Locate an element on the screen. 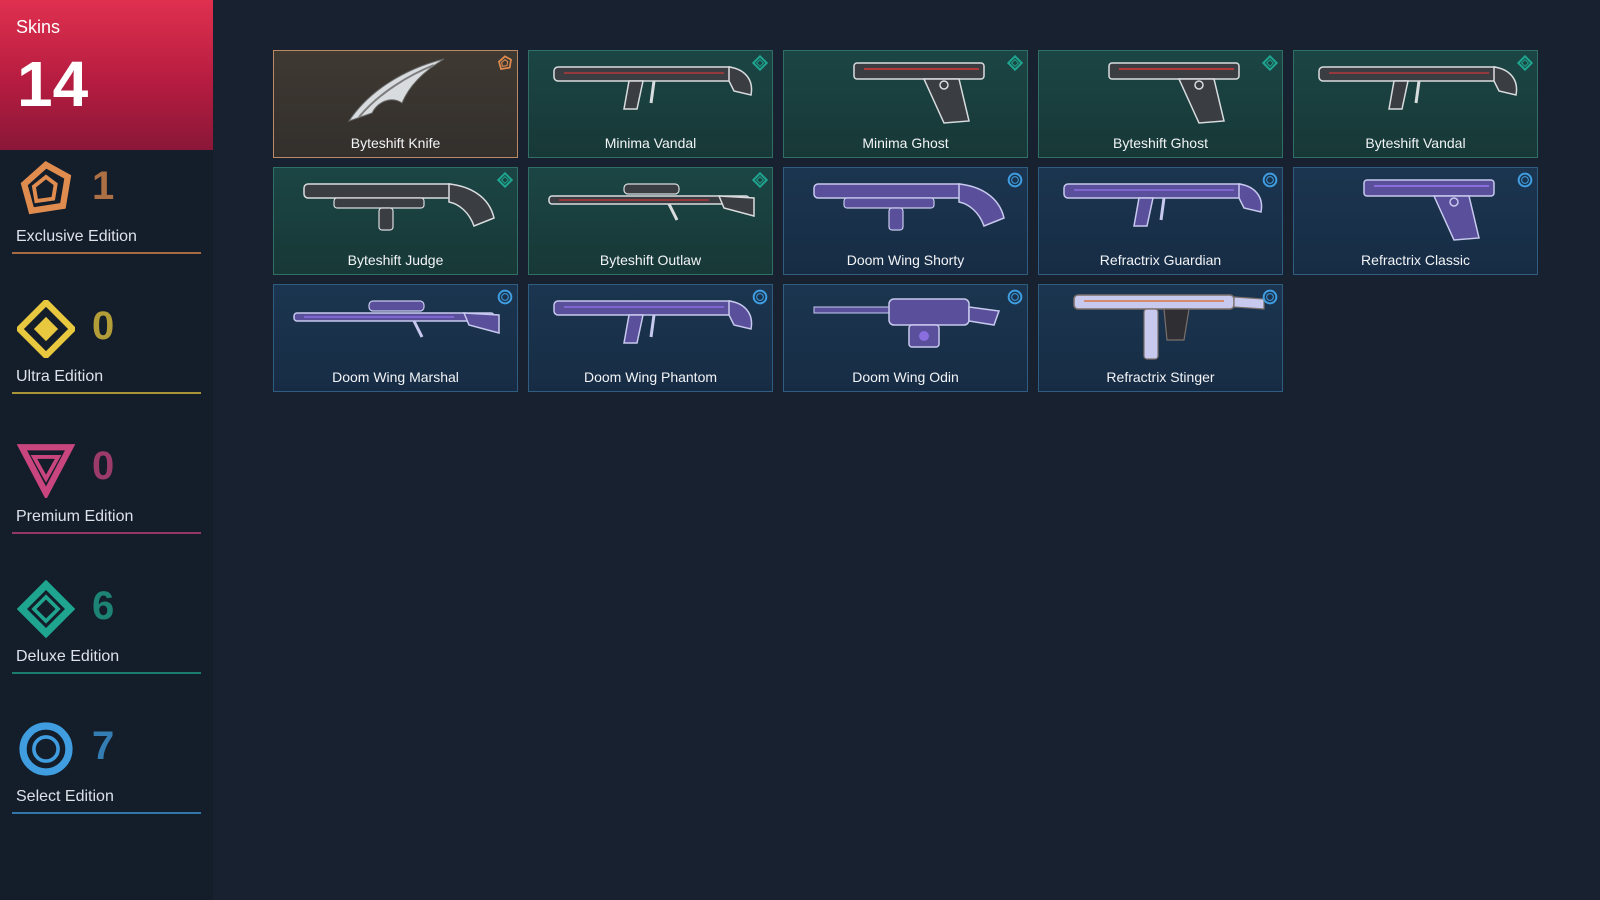  skin-card: Refractrix Stinger is located at coordinates (1160, 338).